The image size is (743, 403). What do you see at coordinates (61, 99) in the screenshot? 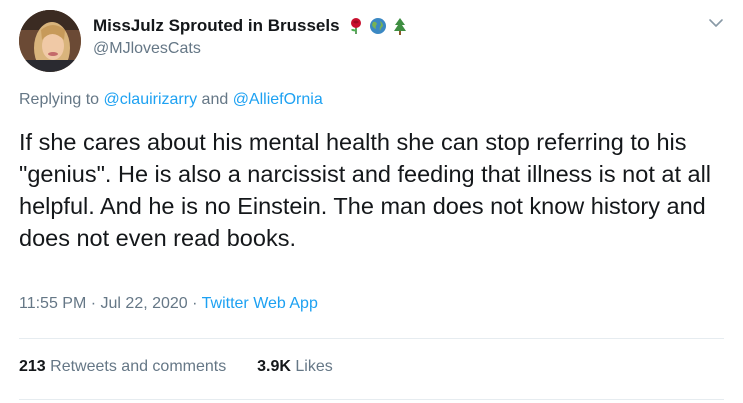
I see `replying-to-prefix: Replying to` at bounding box center [61, 99].